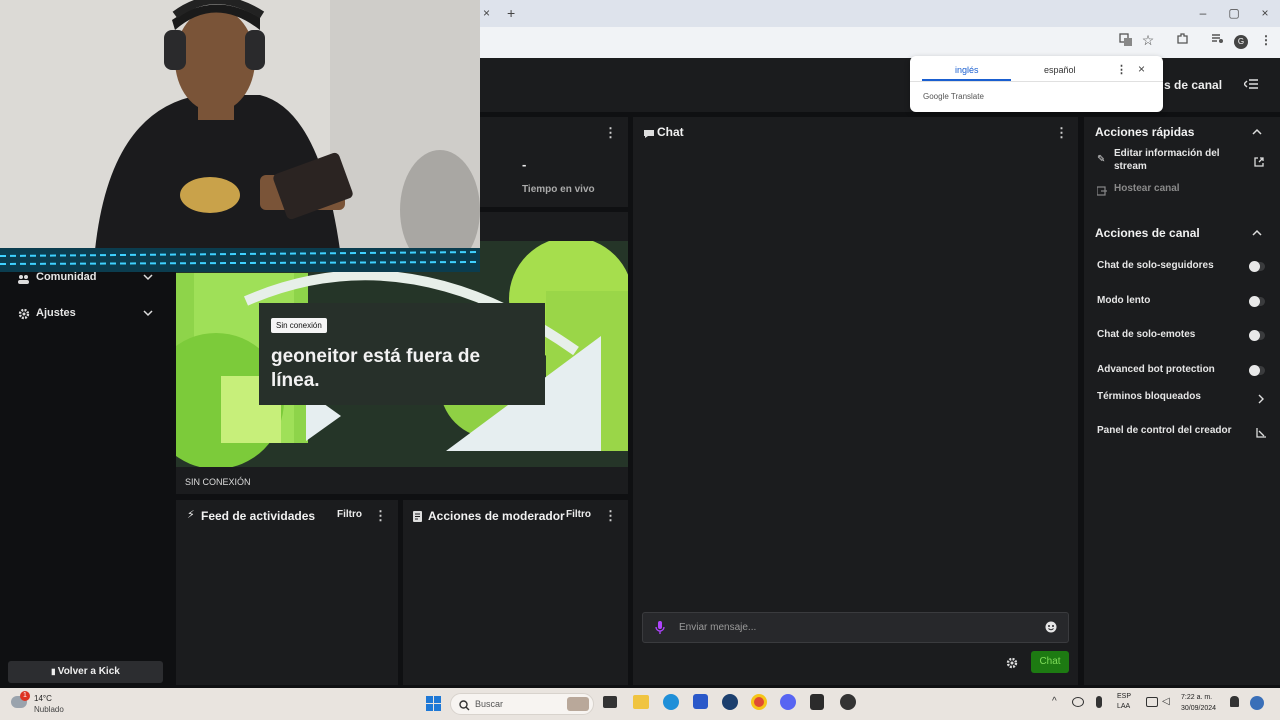 The image size is (1280, 720). Describe the element at coordinates (1123, 706) in the screenshot. I see `input-language-bottom: LAA` at that location.